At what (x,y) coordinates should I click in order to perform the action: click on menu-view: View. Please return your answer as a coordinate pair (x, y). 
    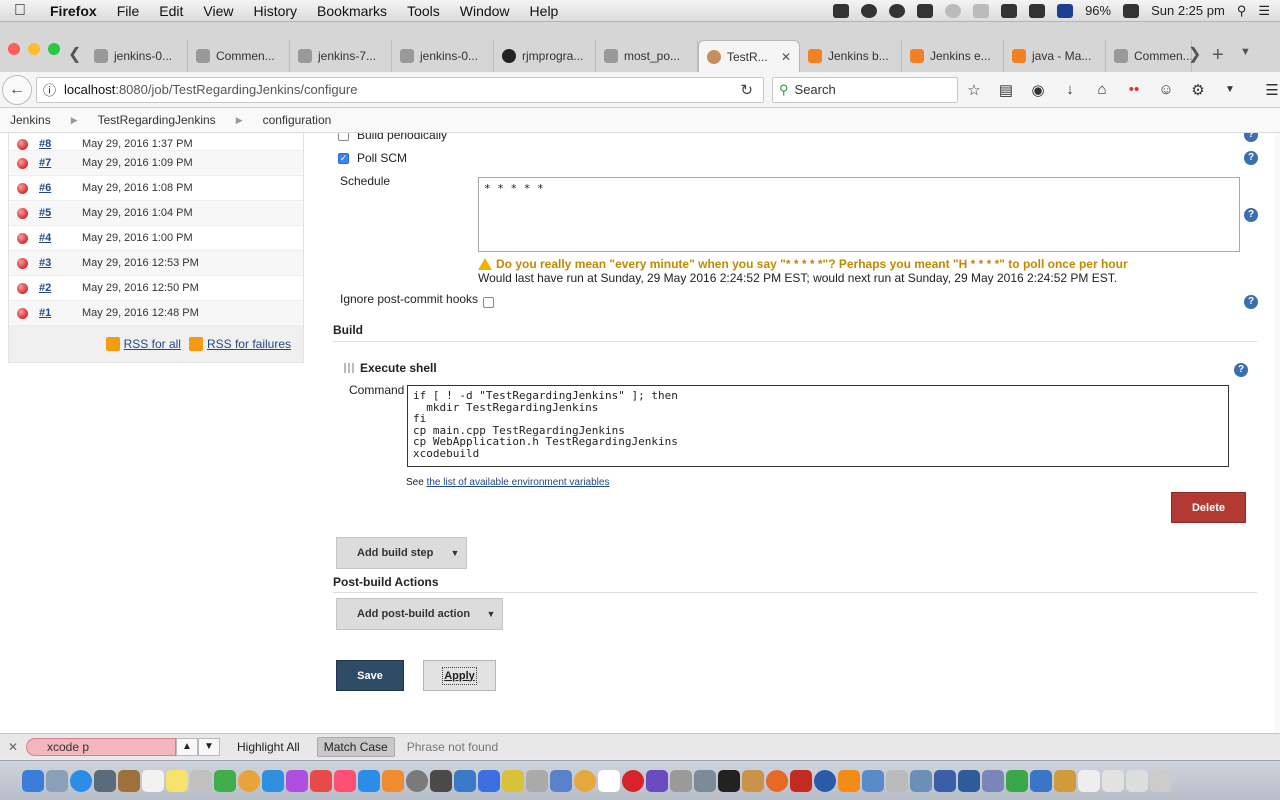
    Looking at the image, I should click on (218, 11).